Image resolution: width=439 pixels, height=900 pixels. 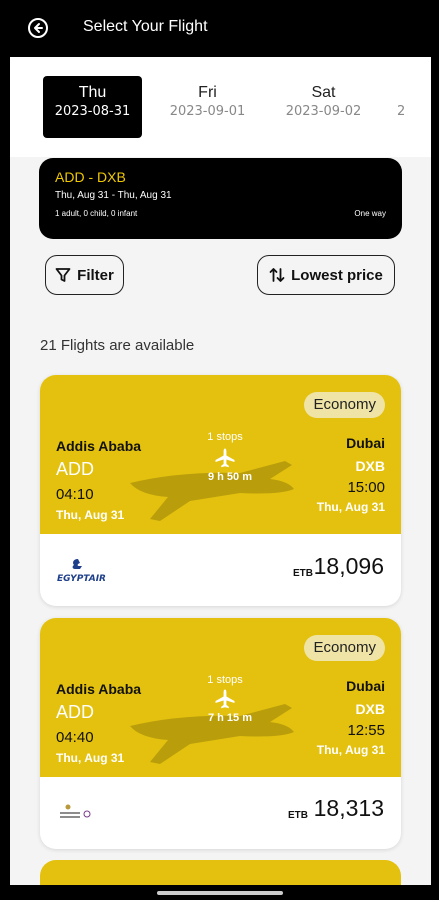 I want to click on egyptair-logo: EGYPTAIR, so click(x=81, y=571).